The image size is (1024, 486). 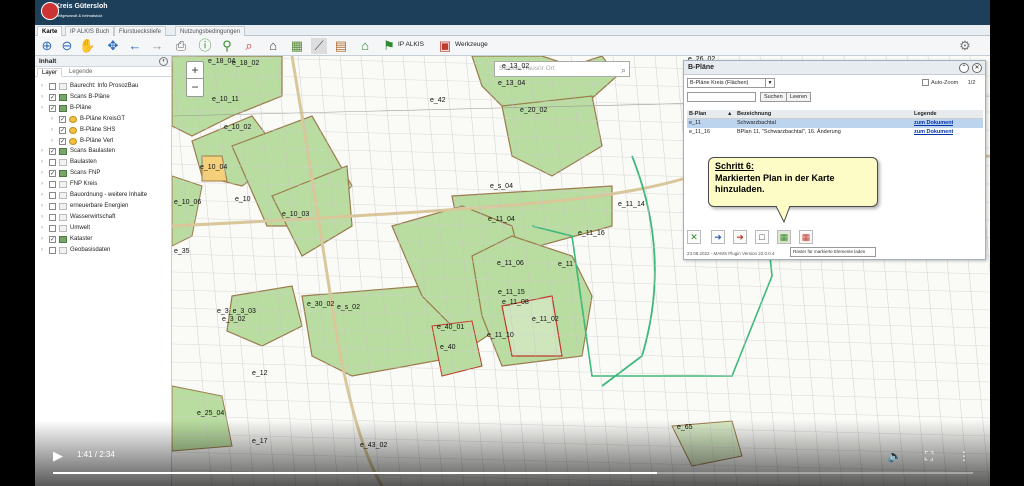 What do you see at coordinates (773, 97) in the screenshot?
I see `search-button: Suchen` at bounding box center [773, 97].